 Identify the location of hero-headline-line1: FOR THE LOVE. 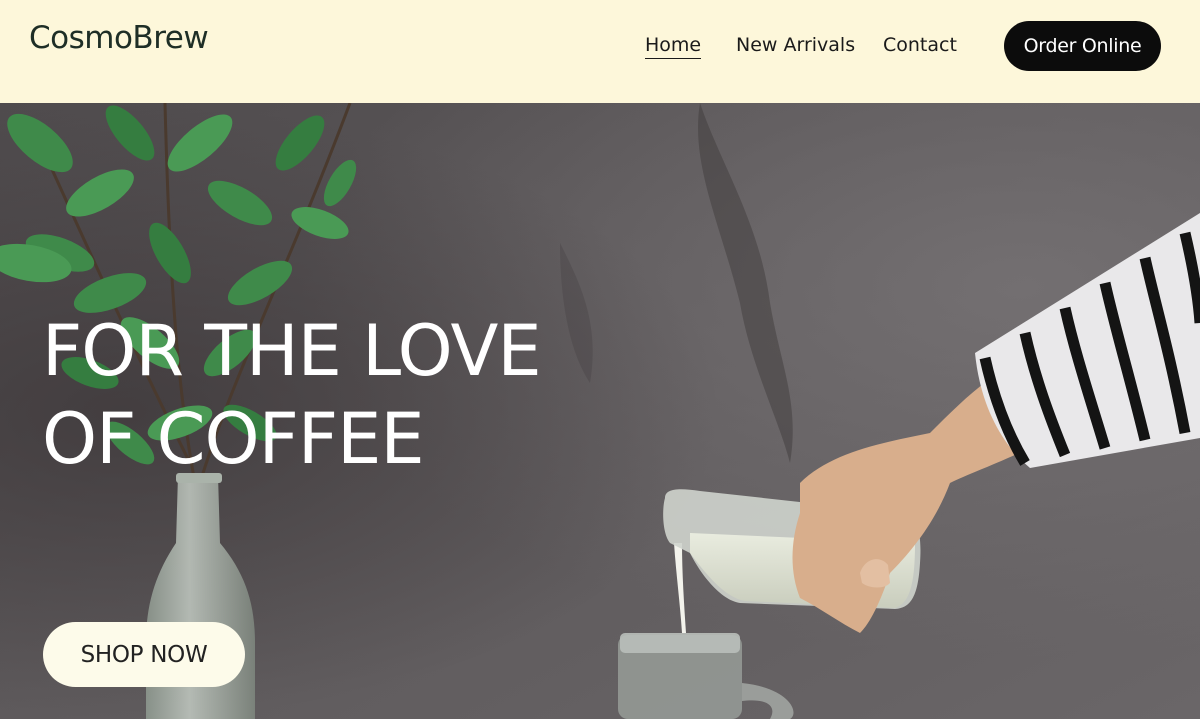
(292, 351).